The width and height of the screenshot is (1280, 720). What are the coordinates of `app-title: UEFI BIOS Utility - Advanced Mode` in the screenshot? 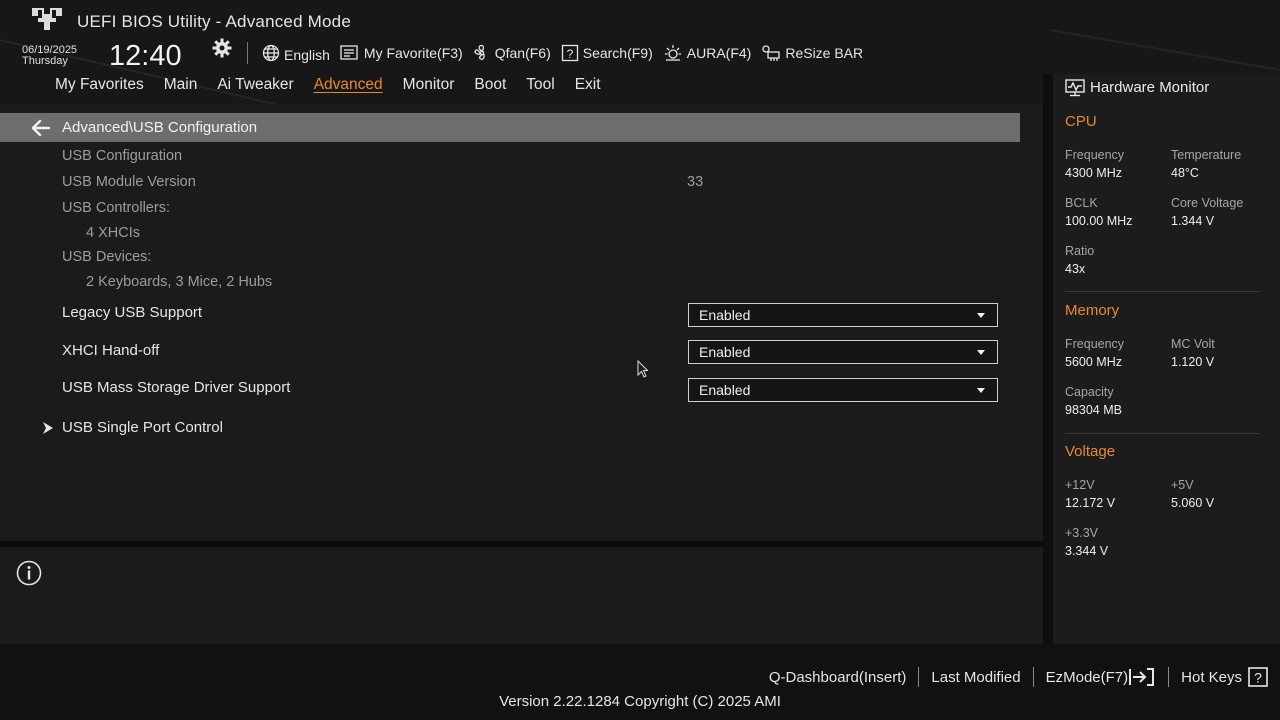 It's located at (214, 21).